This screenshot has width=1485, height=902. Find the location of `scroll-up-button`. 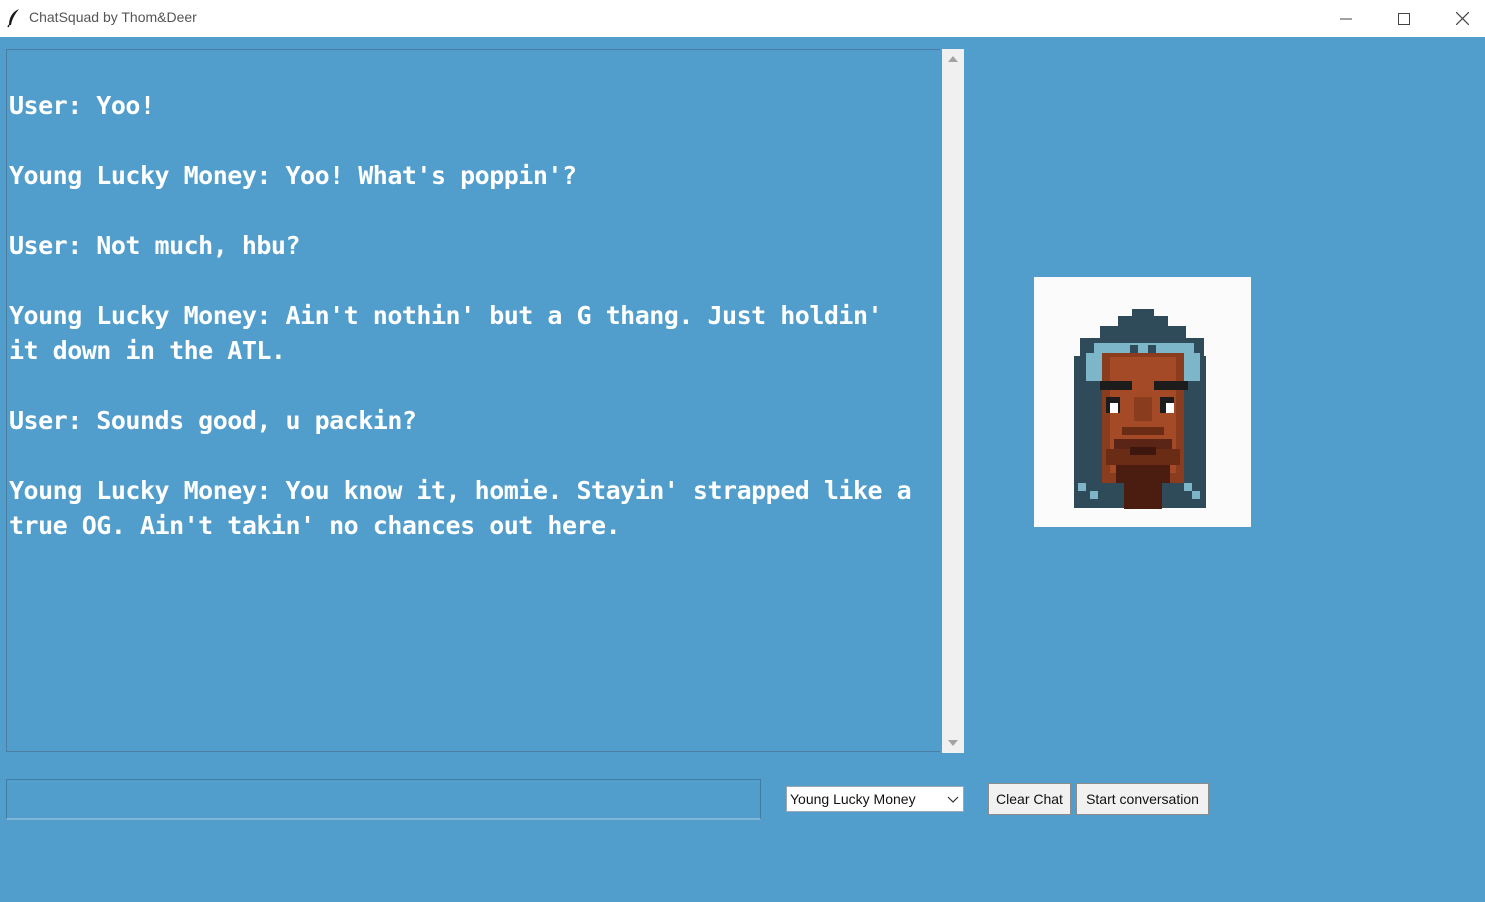

scroll-up-button is located at coordinates (953, 59).